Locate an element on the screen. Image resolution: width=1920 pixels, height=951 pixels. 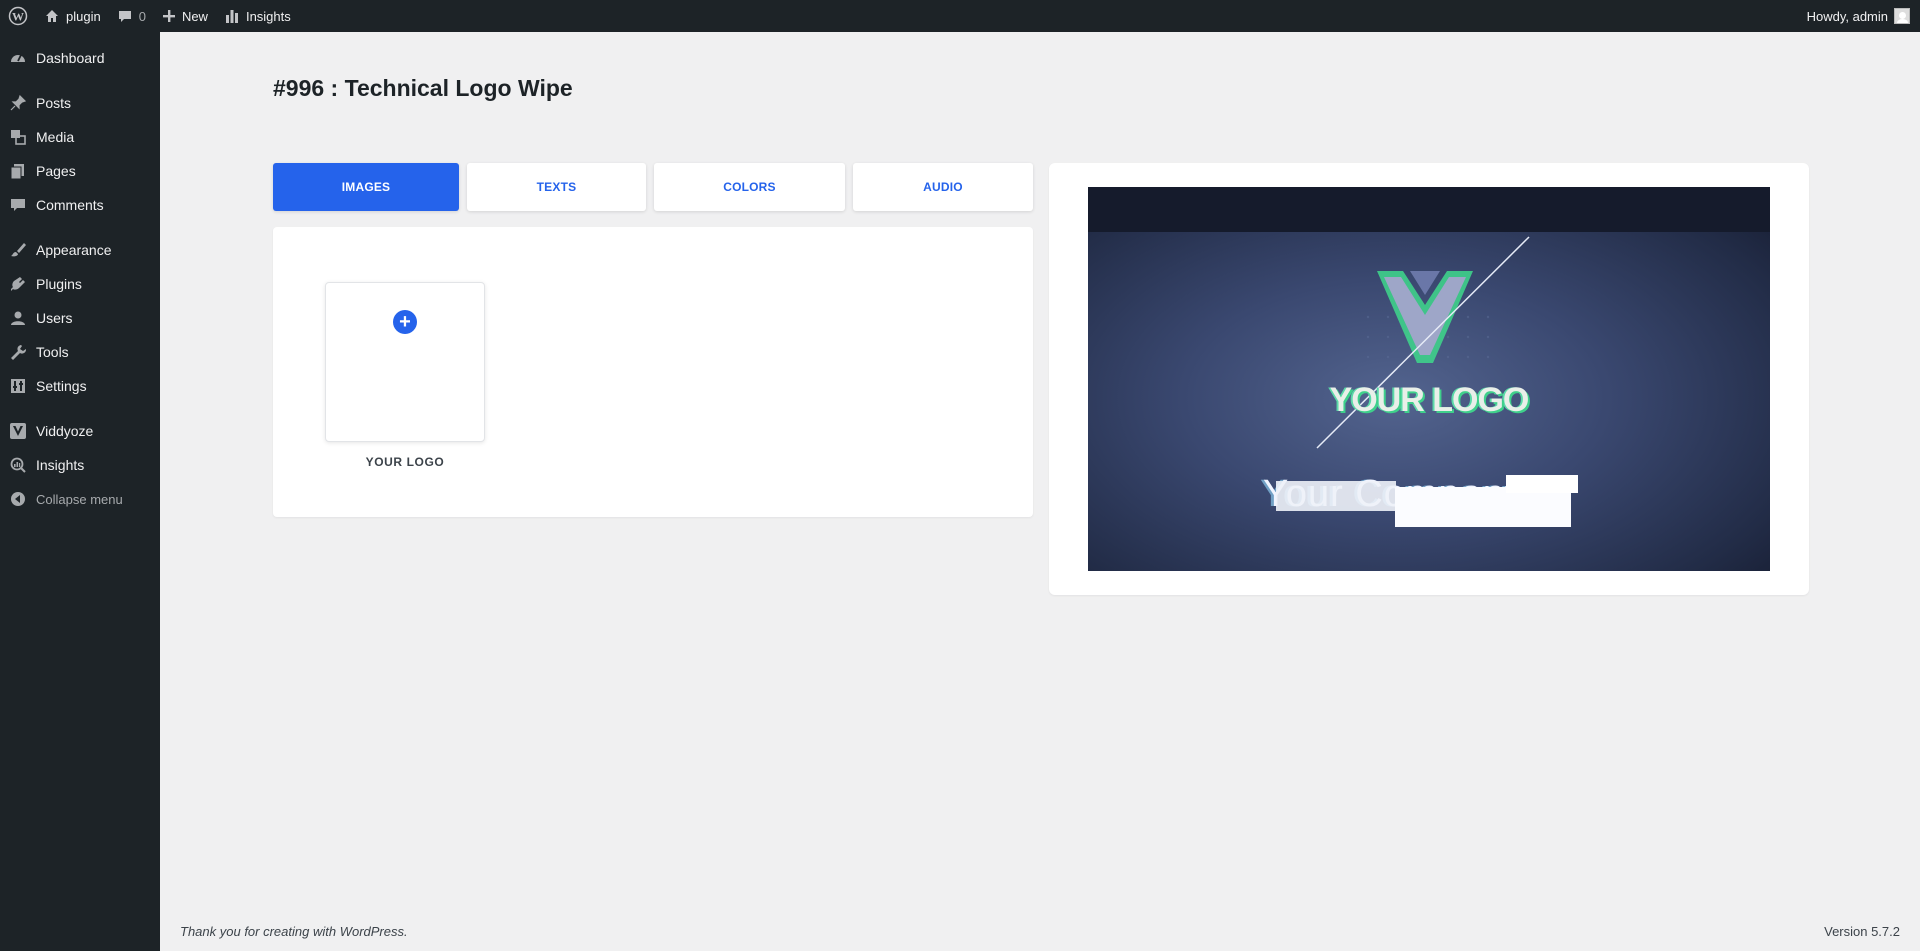
comments-count: 0 is located at coordinates (142, 16).